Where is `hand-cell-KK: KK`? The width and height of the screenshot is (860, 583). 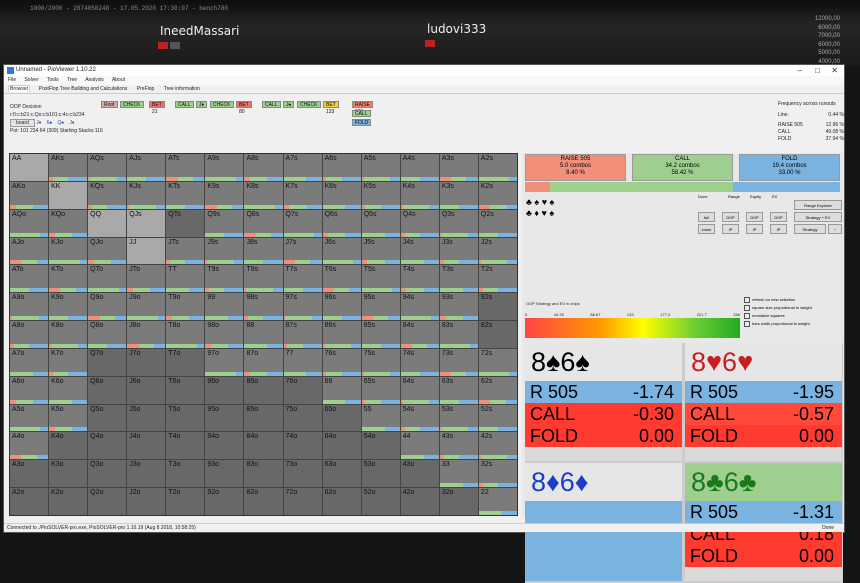
hand-cell-KK: KK is located at coordinates (68, 195).